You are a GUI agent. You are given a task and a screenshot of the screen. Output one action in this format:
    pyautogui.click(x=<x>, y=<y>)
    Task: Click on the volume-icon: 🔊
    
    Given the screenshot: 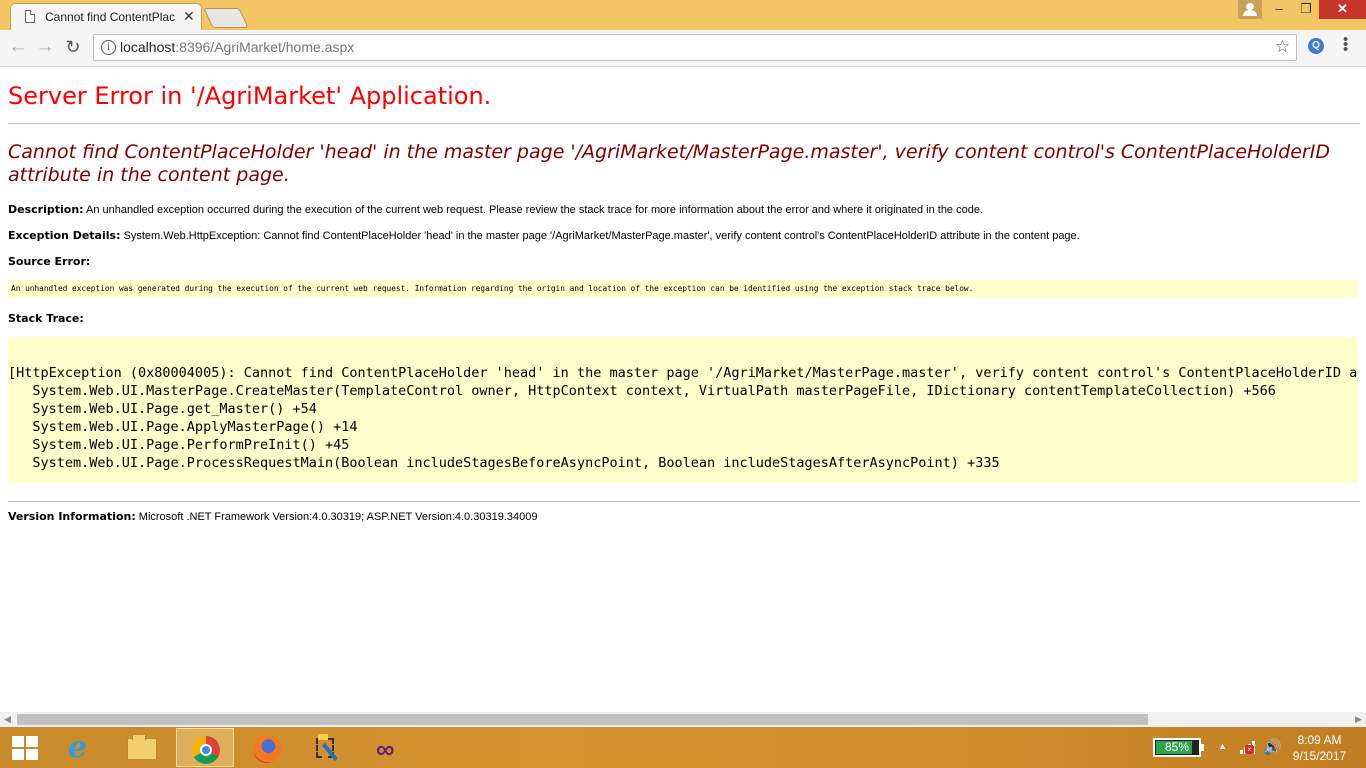 What is the action you would take?
    pyautogui.click(x=1272, y=747)
    